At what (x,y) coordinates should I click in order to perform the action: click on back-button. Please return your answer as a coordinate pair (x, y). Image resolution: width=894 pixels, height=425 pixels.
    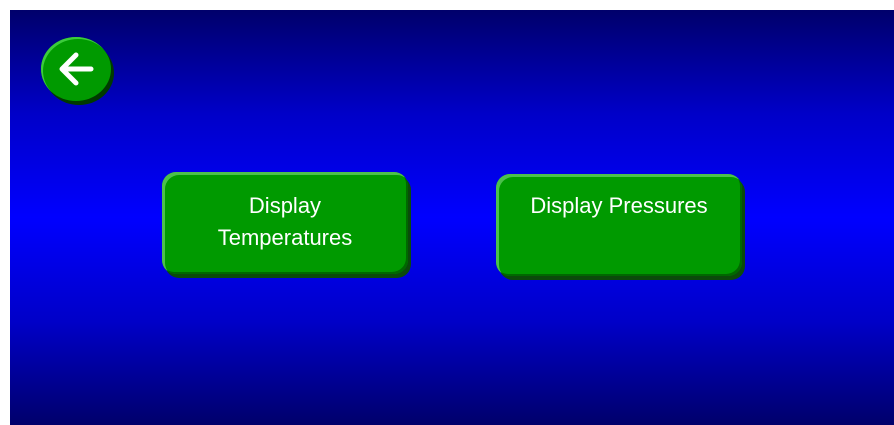
    Looking at the image, I should click on (76, 69).